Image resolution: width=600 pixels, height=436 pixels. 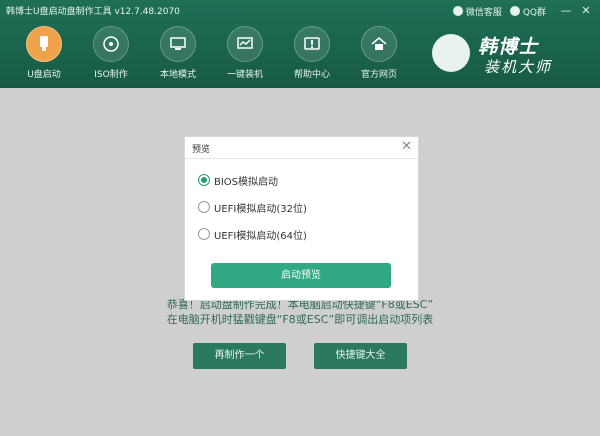 What do you see at coordinates (508, 47) in the screenshot?
I see `brand-name: 韩博士` at bounding box center [508, 47].